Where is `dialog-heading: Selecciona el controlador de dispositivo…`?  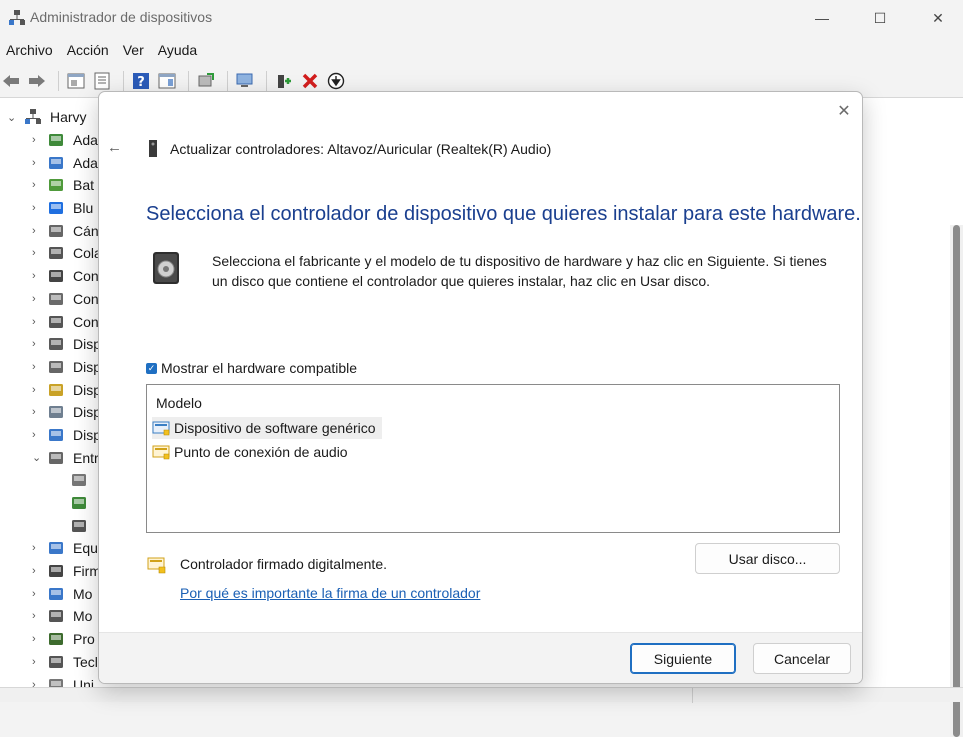 dialog-heading: Selecciona el controlador de dispositivo… is located at coordinates (503, 214).